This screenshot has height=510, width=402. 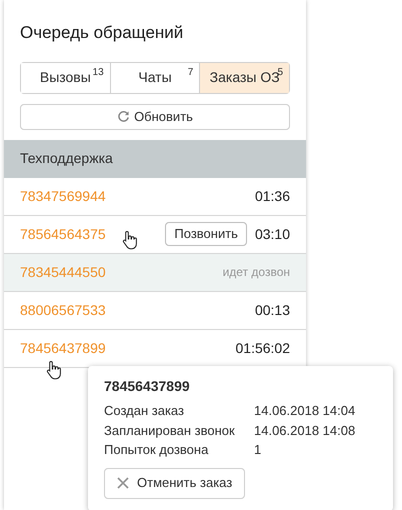 I want to click on popup-phone: 78456437899, so click(x=147, y=386).